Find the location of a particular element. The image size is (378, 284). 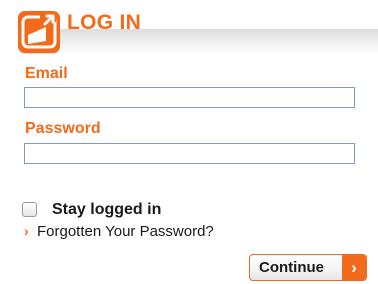

stay-logged-in-label: Stay logged in is located at coordinates (106, 210).